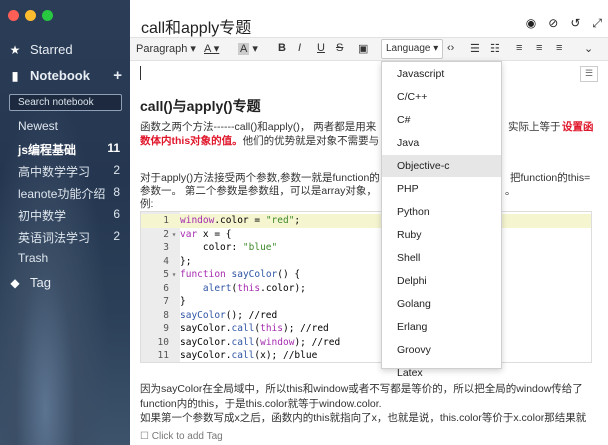  I want to click on code-line-number: 7, so click(166, 301).